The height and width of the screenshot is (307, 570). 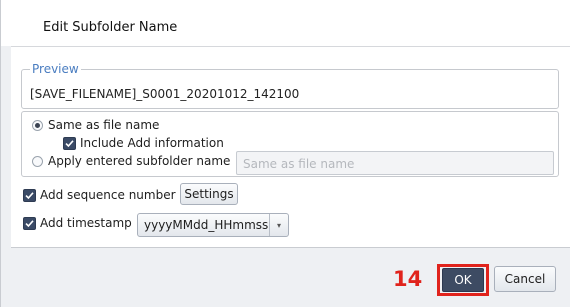 I want to click on apply-entered-option: Apply entered subfolder name, so click(x=131, y=161).